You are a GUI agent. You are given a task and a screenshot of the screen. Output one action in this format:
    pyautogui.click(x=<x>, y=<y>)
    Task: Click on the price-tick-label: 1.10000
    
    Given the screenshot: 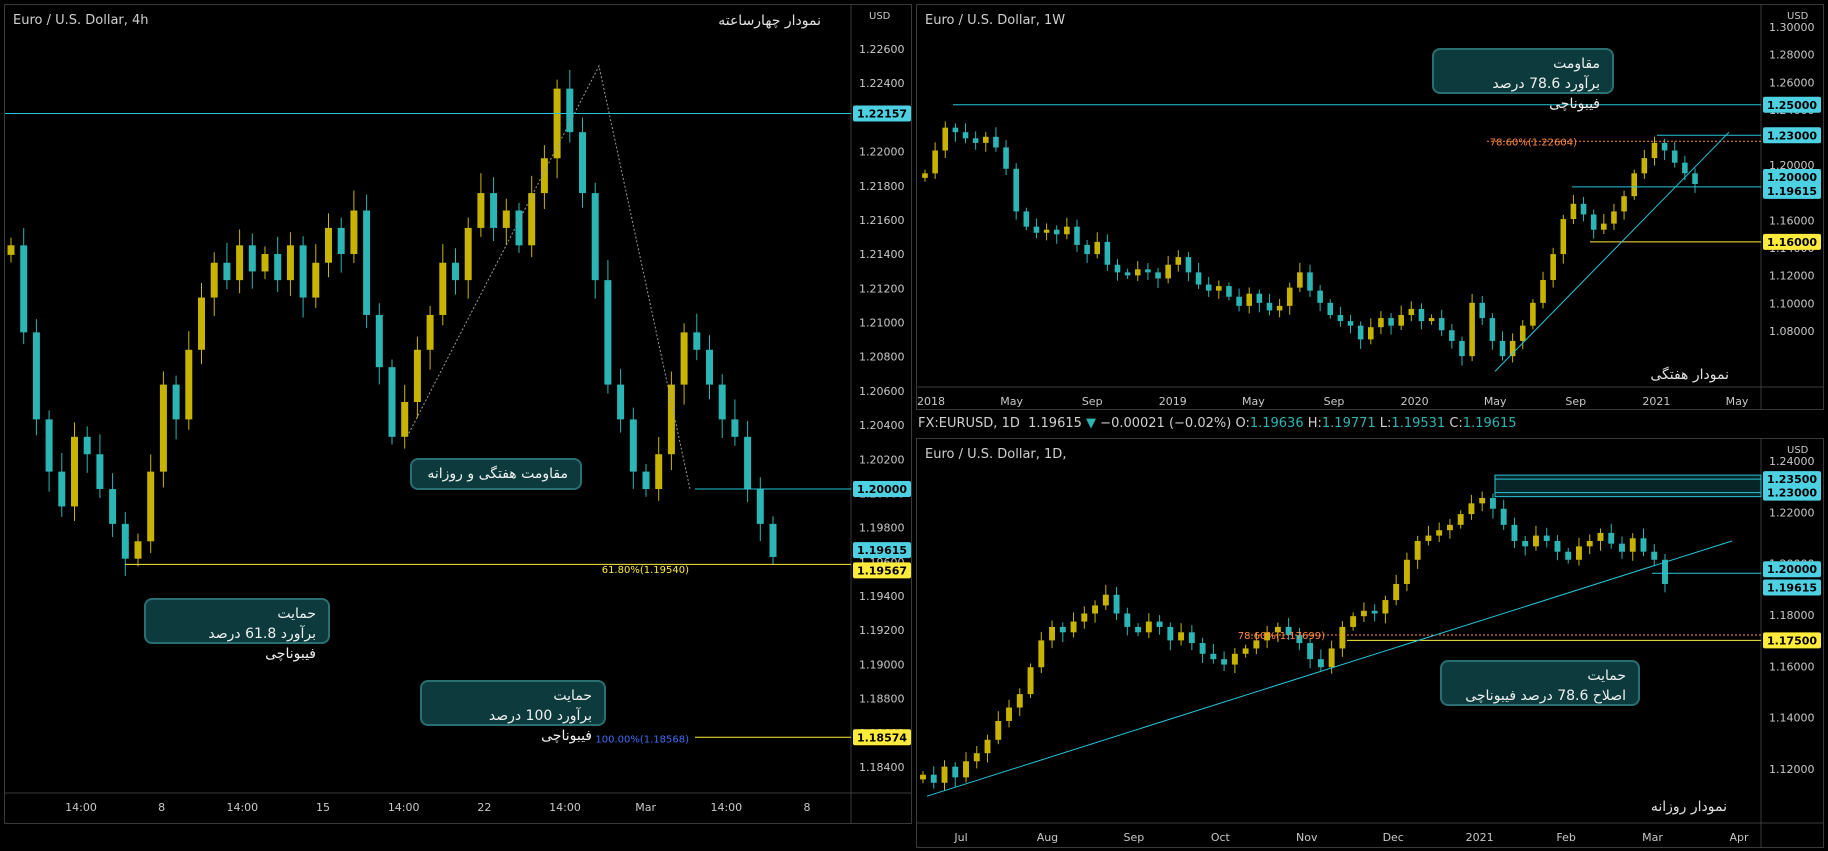 What is the action you would take?
    pyautogui.click(x=1792, y=303)
    